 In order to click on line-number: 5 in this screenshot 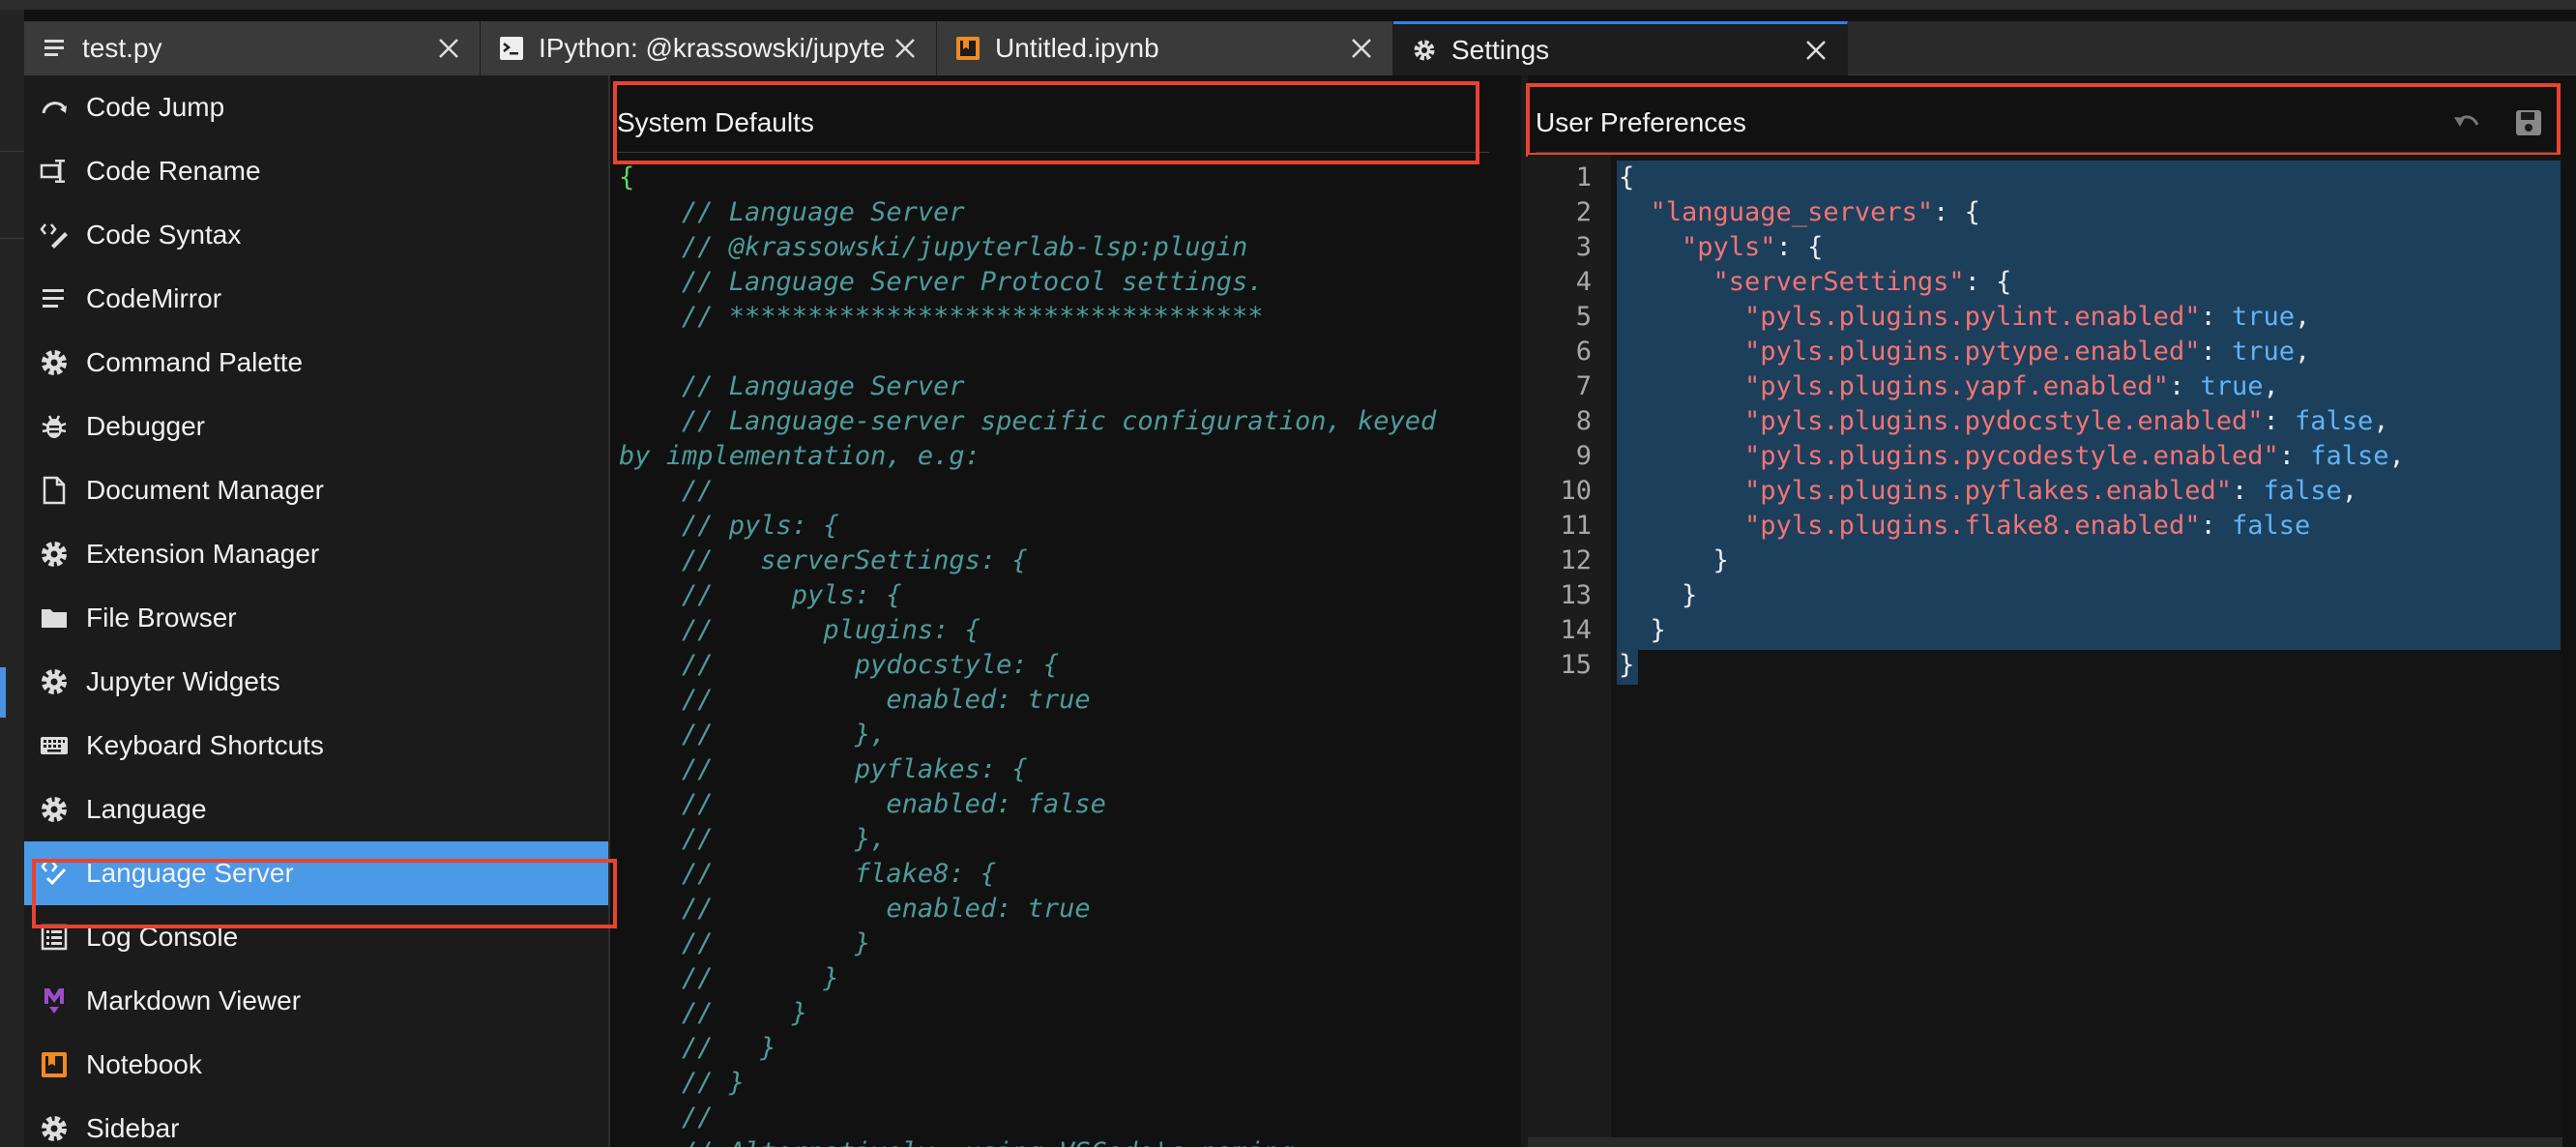, I will do `click(1583, 317)`.